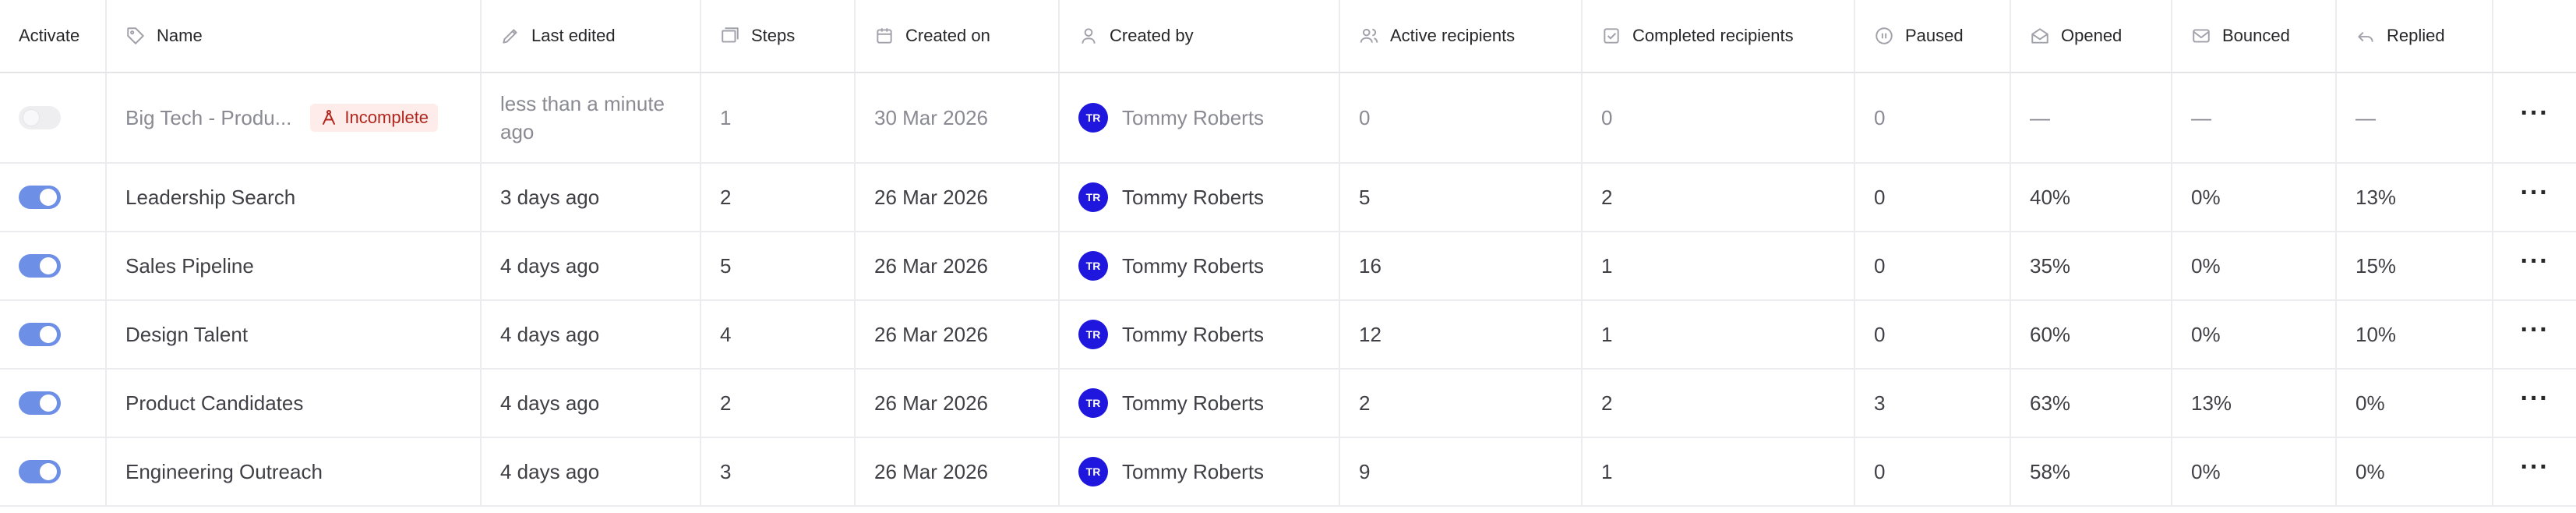 Image resolution: width=2576 pixels, height=513 pixels. What do you see at coordinates (1713, 35) in the screenshot?
I see `header-completed-recipients-label: Completed recipients` at bounding box center [1713, 35].